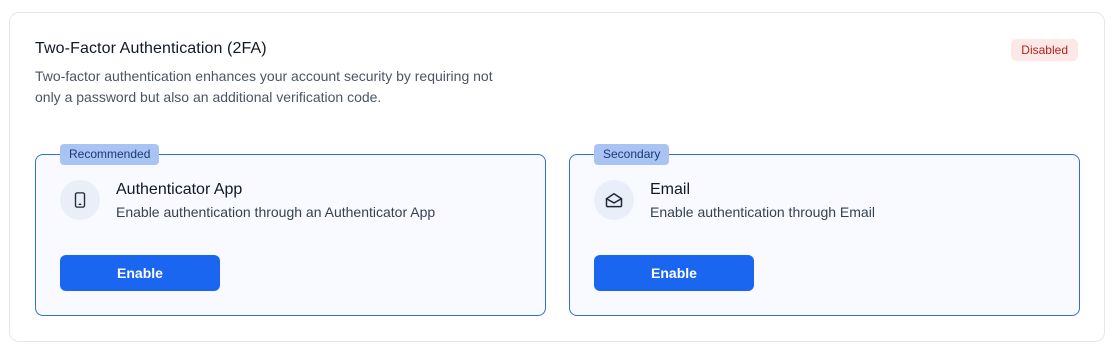 The image size is (1115, 352). What do you see at coordinates (614, 200) in the screenshot?
I see `envelope-icon` at bounding box center [614, 200].